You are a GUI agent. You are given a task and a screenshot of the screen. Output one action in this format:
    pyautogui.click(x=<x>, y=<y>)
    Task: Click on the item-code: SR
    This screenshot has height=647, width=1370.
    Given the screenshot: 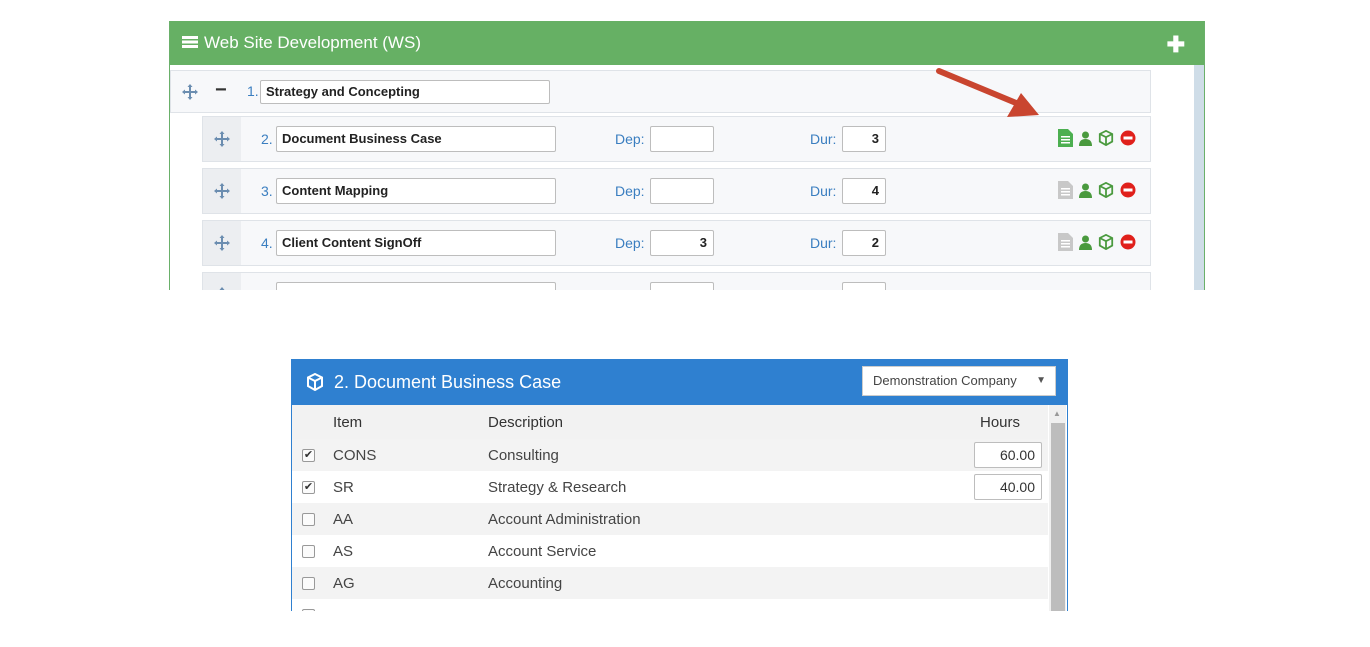 What is the action you would take?
    pyautogui.click(x=343, y=487)
    